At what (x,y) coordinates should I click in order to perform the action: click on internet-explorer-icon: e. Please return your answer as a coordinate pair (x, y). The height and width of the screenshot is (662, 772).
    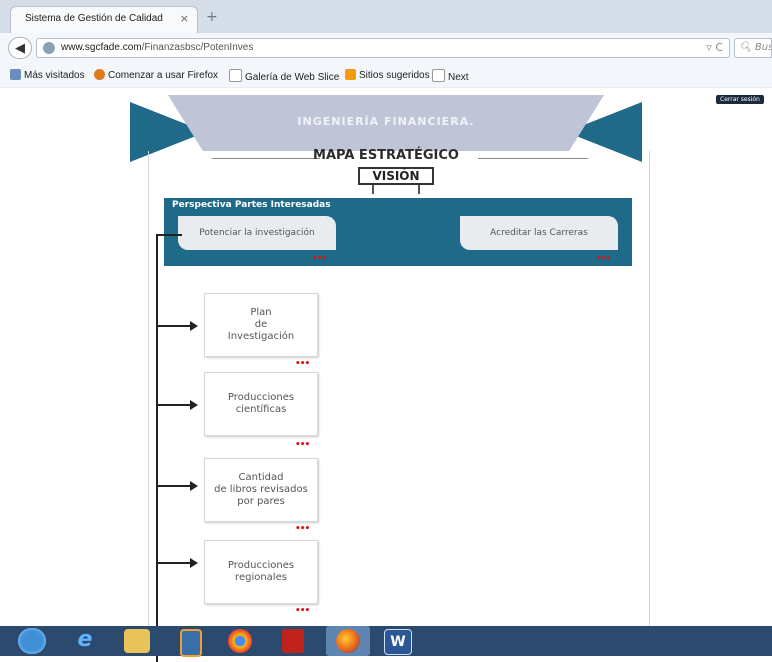
    Looking at the image, I should click on (85, 641).